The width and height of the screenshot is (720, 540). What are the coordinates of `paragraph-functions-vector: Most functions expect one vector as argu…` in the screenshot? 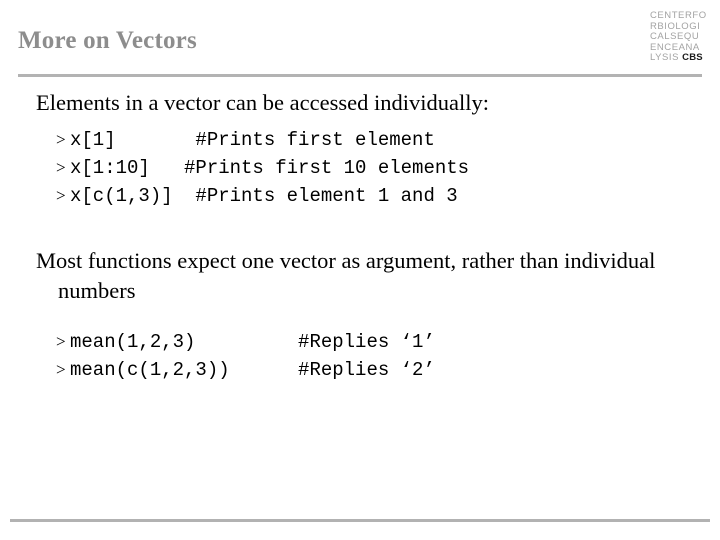 It's located at (346, 275).